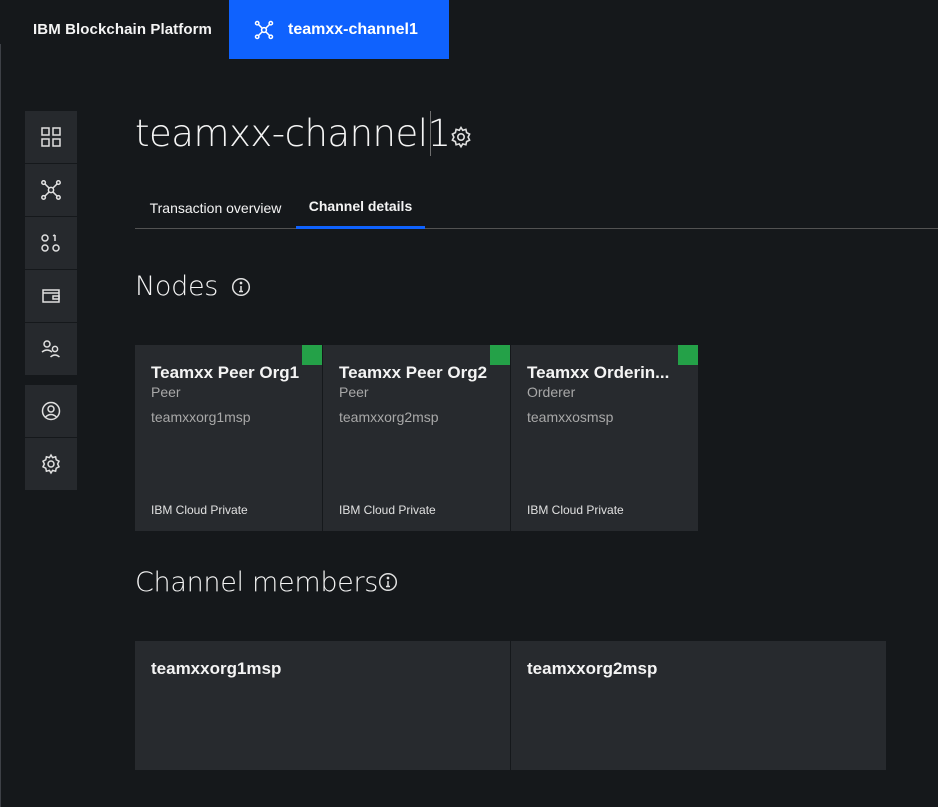 This screenshot has height=807, width=938. I want to click on node-msp: teamxxosmsp, so click(570, 417).